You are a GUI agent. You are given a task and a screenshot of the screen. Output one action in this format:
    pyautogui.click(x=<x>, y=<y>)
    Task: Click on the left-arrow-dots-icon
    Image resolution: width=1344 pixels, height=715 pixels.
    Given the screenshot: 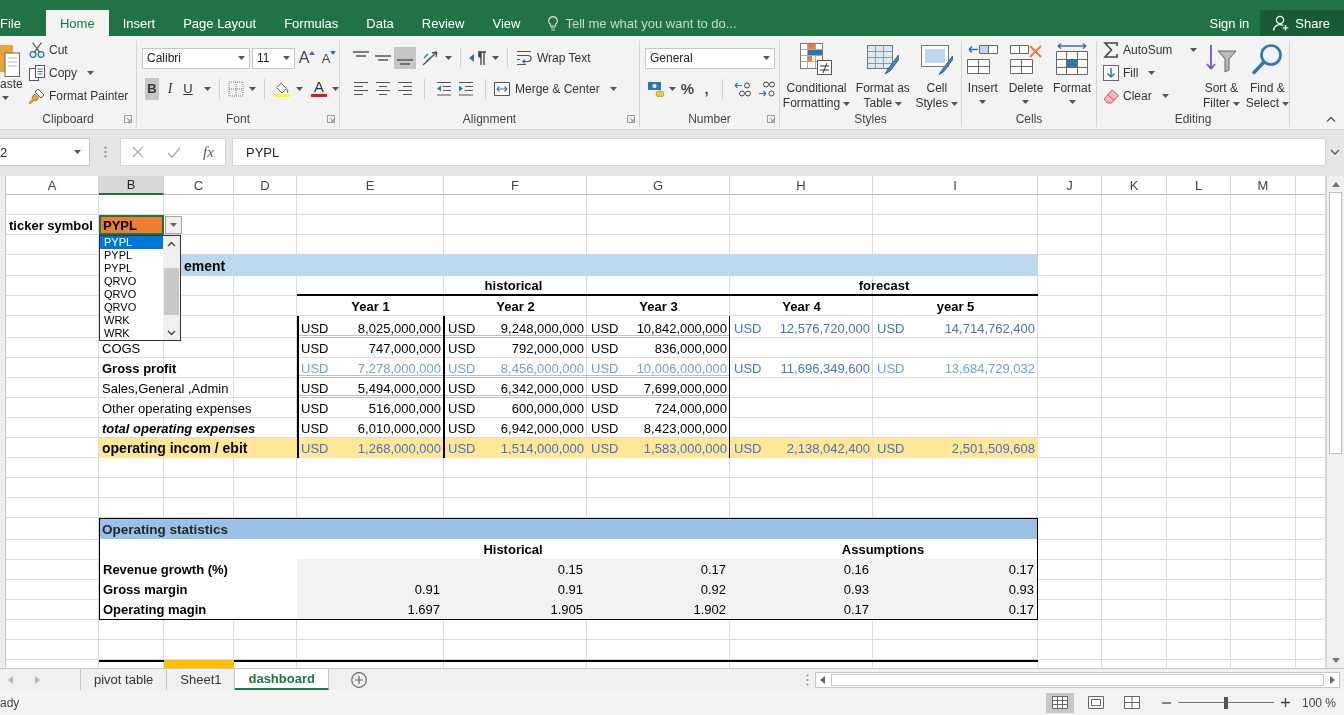 What is the action you would take?
    pyautogui.click(x=743, y=88)
    